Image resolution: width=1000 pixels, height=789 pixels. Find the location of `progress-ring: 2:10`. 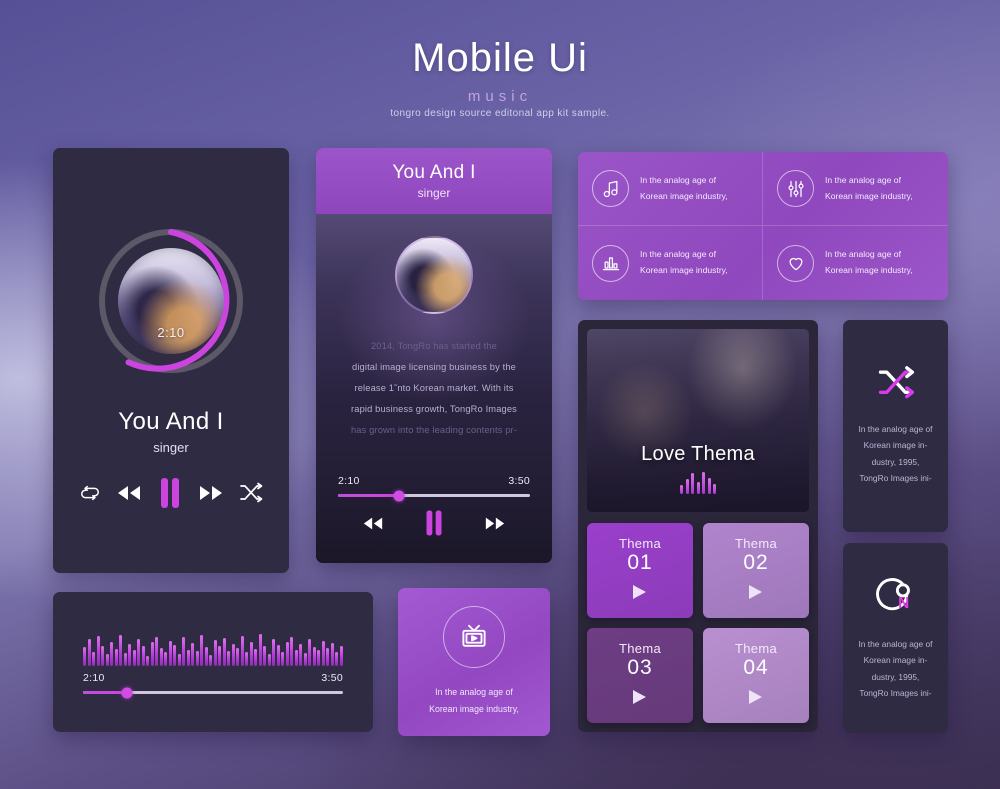

progress-ring: 2:10 is located at coordinates (171, 301).